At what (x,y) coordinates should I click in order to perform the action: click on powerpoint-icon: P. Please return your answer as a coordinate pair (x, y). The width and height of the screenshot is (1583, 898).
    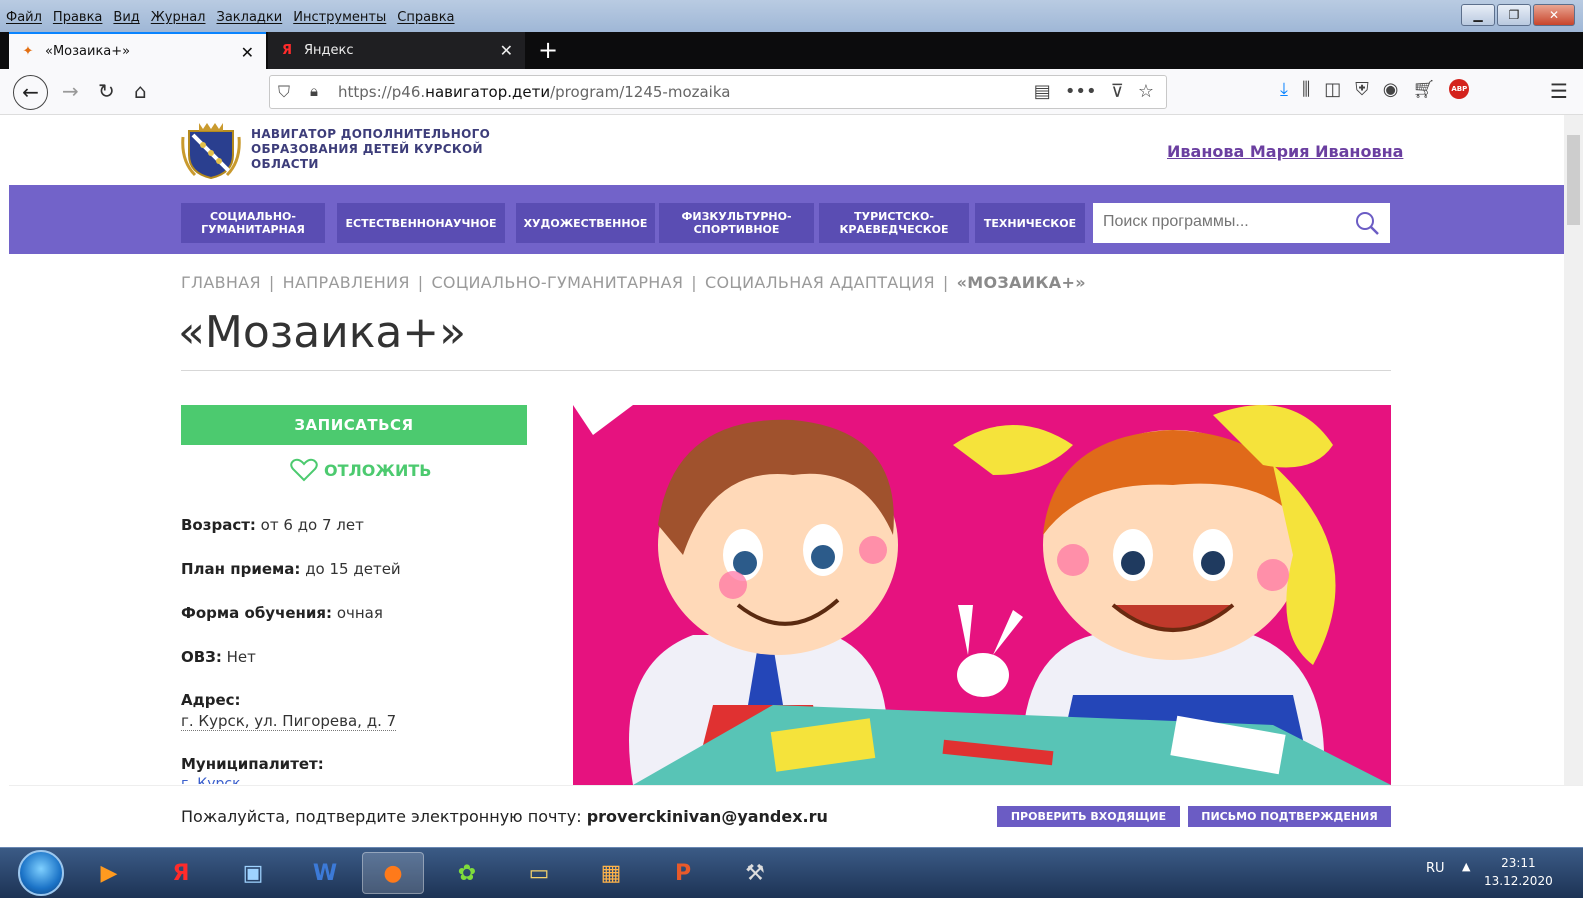
    Looking at the image, I should click on (683, 873).